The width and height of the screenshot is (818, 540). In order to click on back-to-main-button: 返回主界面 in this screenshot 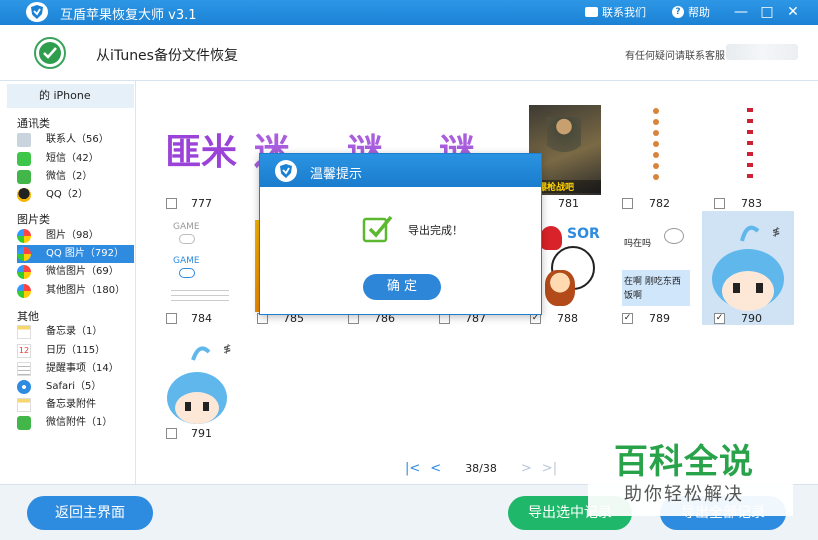, I will do `click(90, 513)`.